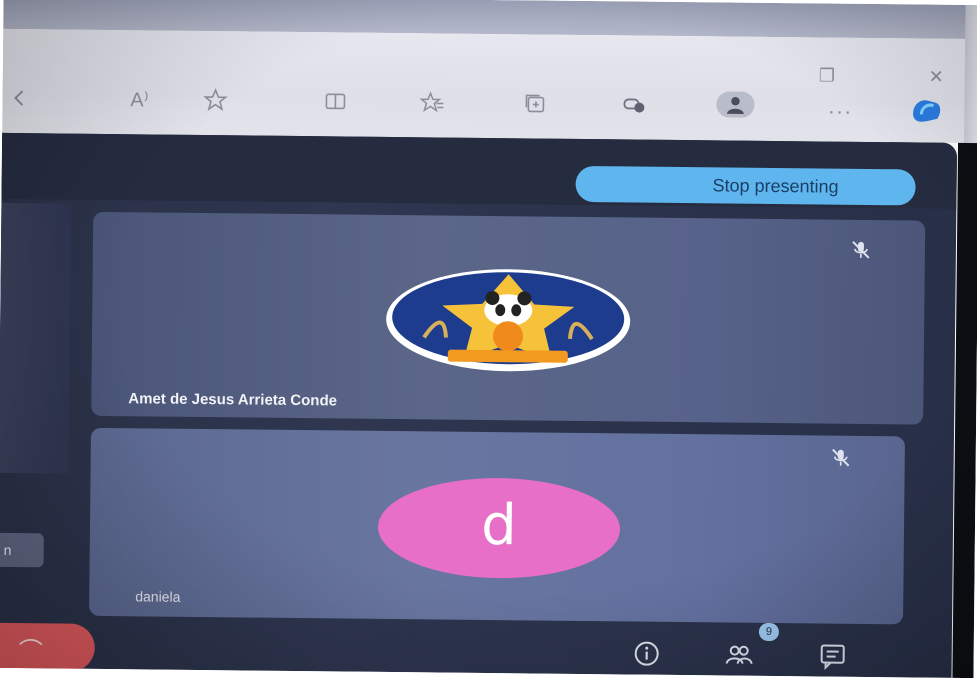 This screenshot has height=678, width=977. I want to click on participant-logo-avatar, so click(508, 320).